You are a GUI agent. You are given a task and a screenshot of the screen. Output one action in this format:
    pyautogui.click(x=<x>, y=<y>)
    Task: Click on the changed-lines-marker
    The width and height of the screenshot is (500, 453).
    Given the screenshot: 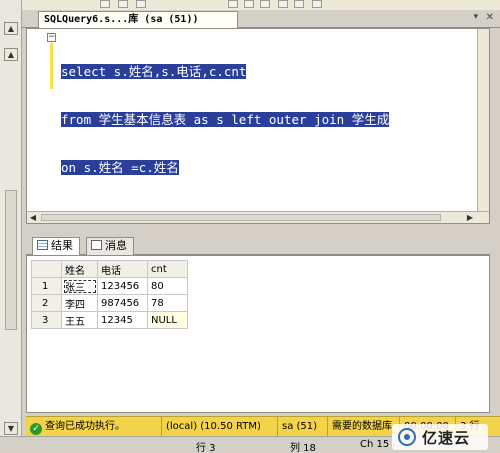 What is the action you would take?
    pyautogui.click(x=51, y=66)
    